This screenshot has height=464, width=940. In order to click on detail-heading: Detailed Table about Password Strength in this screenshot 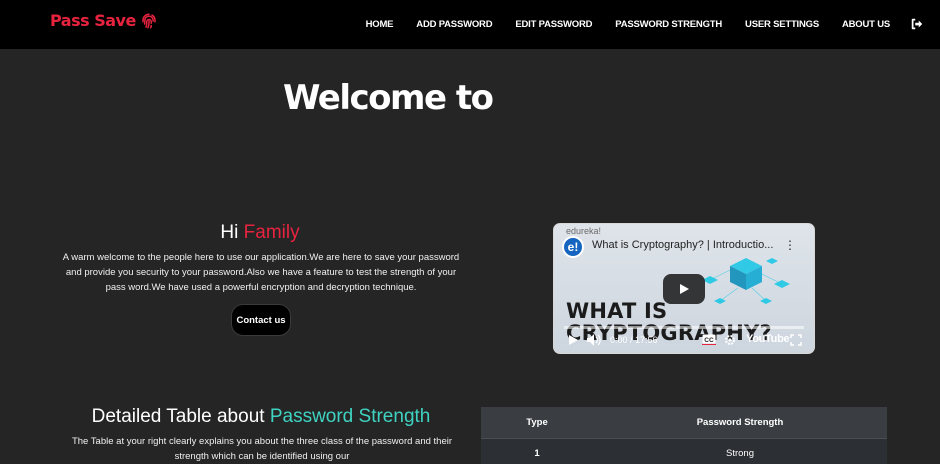, I will do `click(261, 417)`.